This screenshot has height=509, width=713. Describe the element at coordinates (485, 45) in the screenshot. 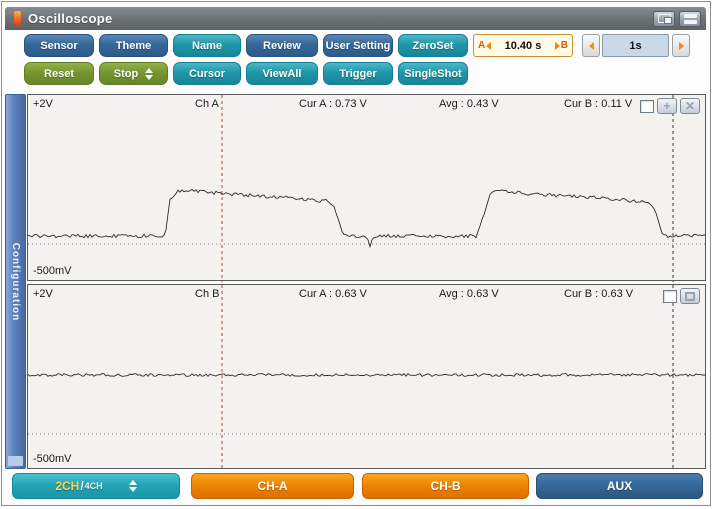

I see `cursor-a-marker: A` at that location.